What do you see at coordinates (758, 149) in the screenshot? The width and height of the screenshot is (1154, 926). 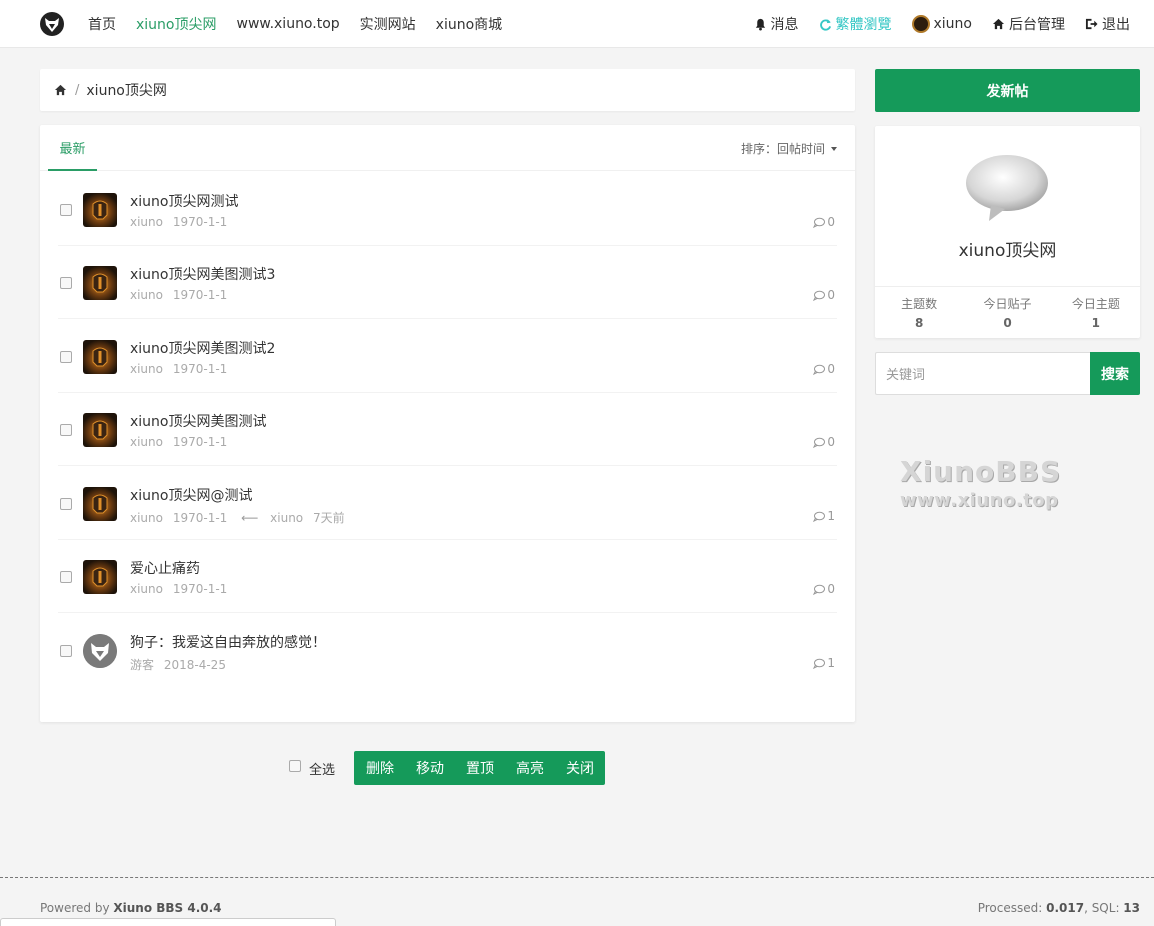 I see `sort-prefix: 排序：` at bounding box center [758, 149].